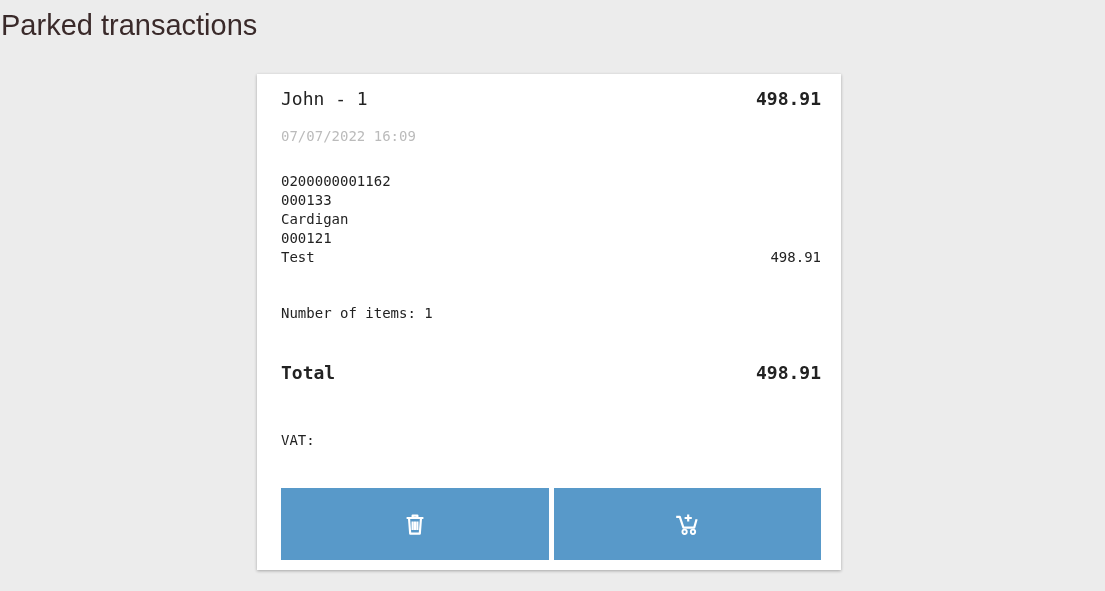 The image size is (1105, 591). I want to click on item-count: Number of items: 1, so click(357, 313).